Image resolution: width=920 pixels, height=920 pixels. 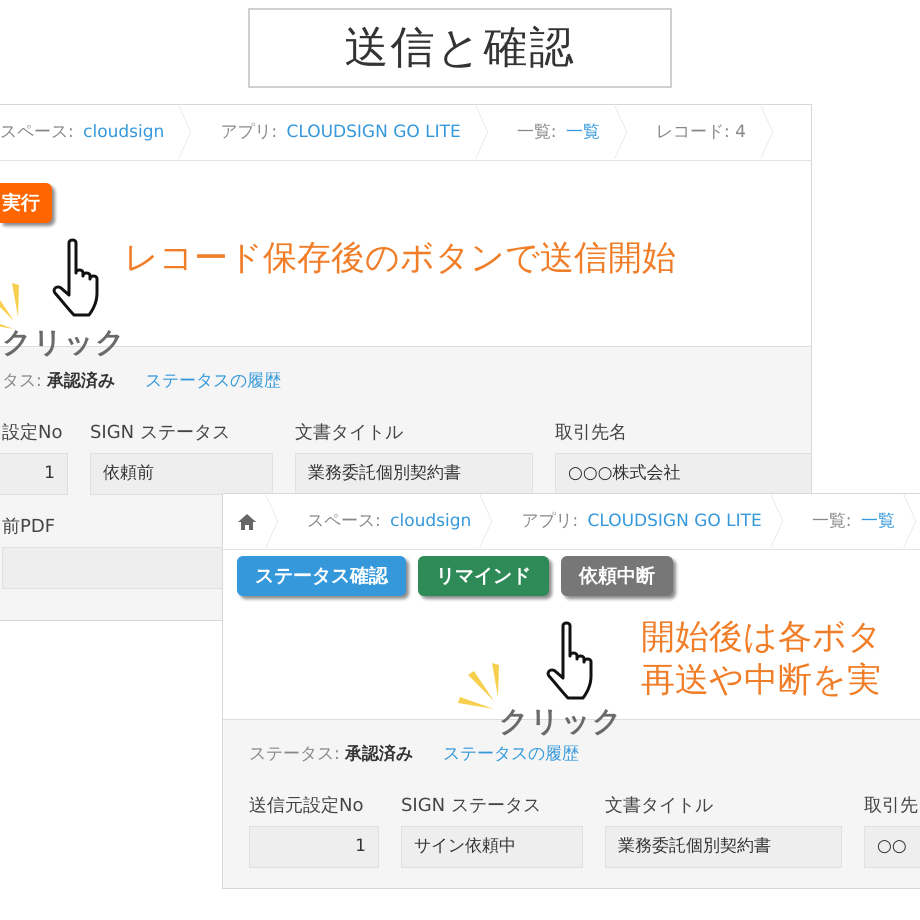 I want to click on action-button: 依頼中断, so click(x=617, y=576).